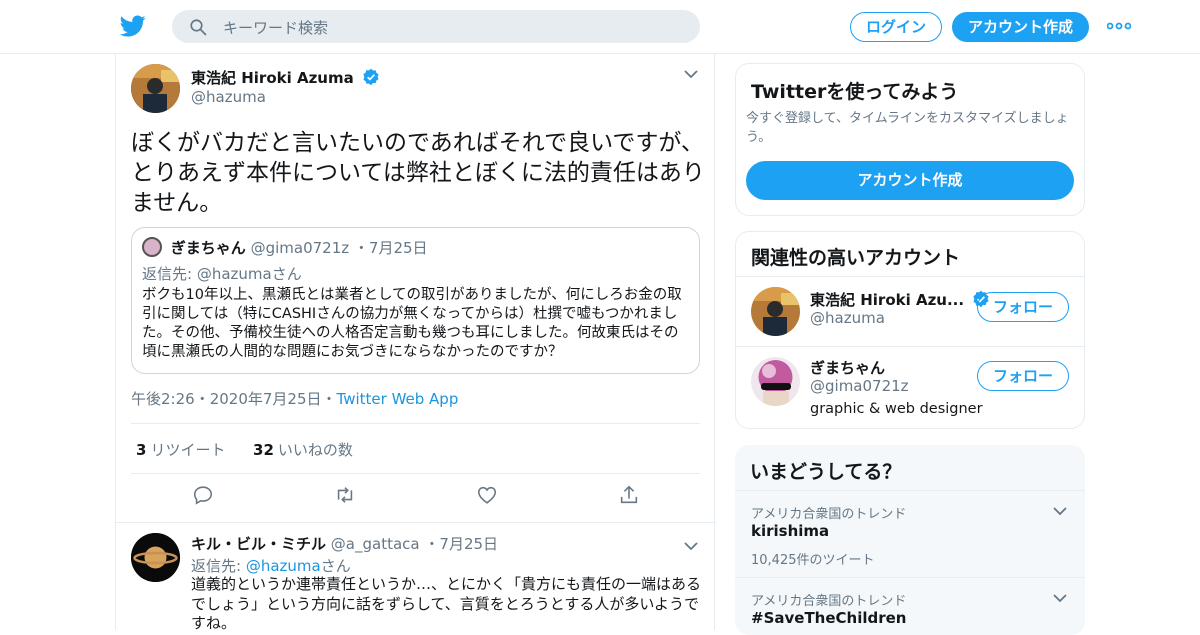  What do you see at coordinates (335, 566) in the screenshot?
I see `reply-to-suffix: さん` at bounding box center [335, 566].